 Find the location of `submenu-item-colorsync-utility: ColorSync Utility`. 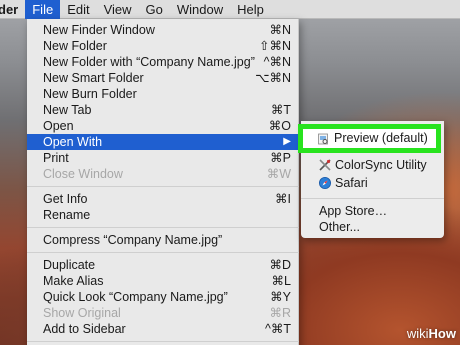

submenu-item-colorsync-utility: ColorSync Utility is located at coordinates (372, 165).